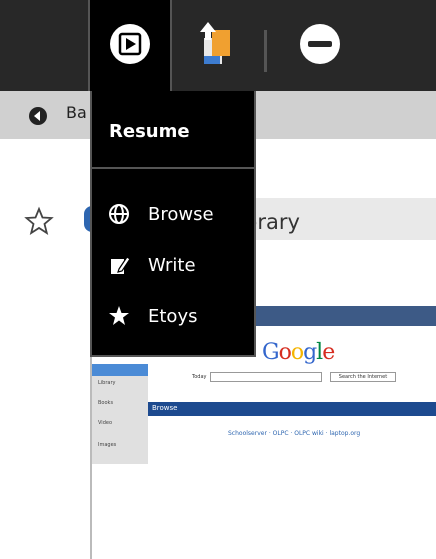  What do you see at coordinates (38, 118) in the screenshot?
I see `back-arrow-icon` at bounding box center [38, 118].